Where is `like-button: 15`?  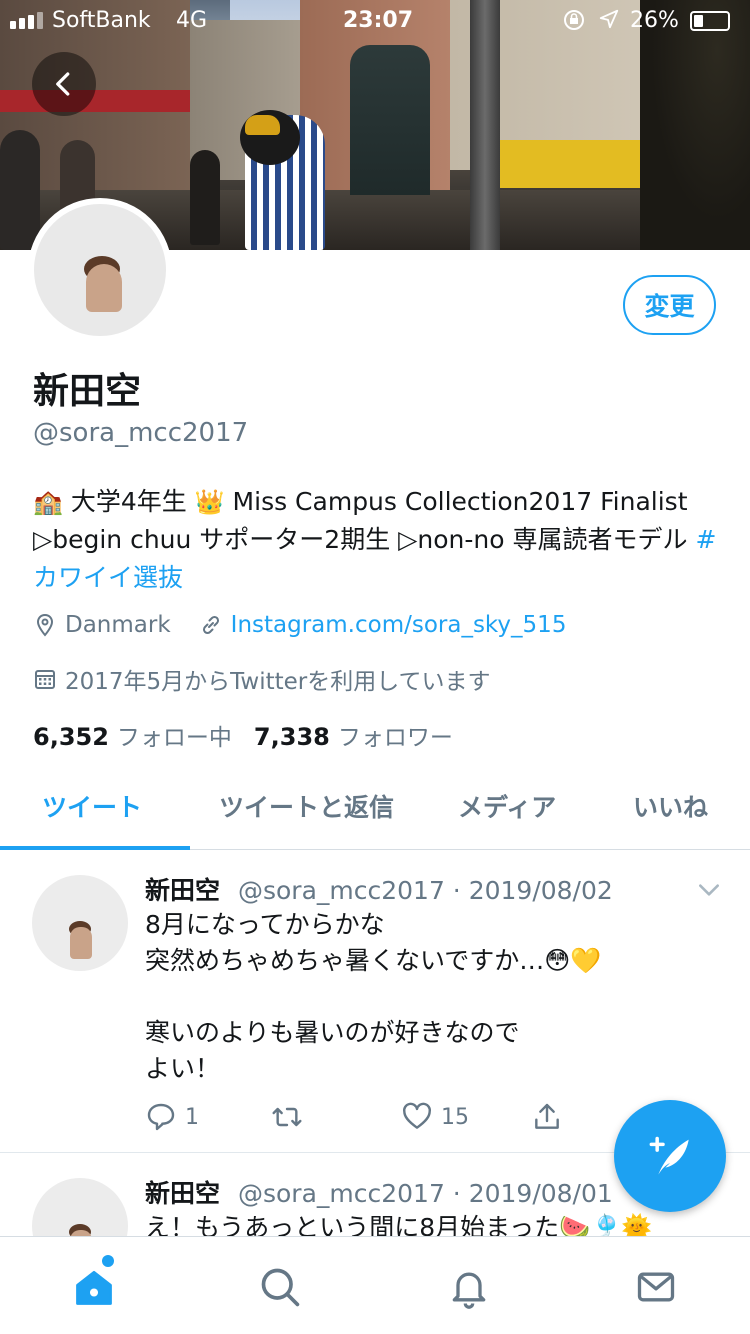
like-button: 15 is located at coordinates (435, 1117).